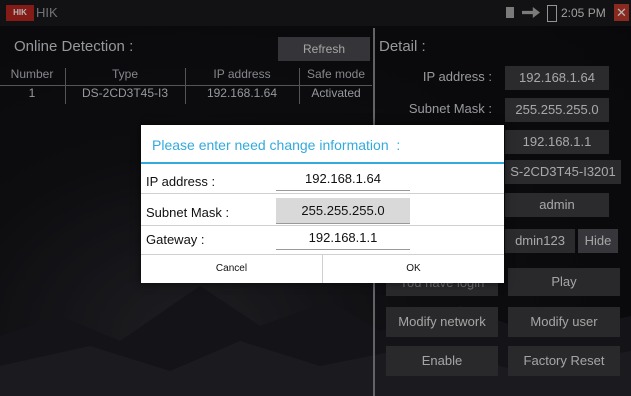 This screenshot has width=631, height=396. What do you see at coordinates (322, 163) in the screenshot?
I see `dialog-title-rule` at bounding box center [322, 163].